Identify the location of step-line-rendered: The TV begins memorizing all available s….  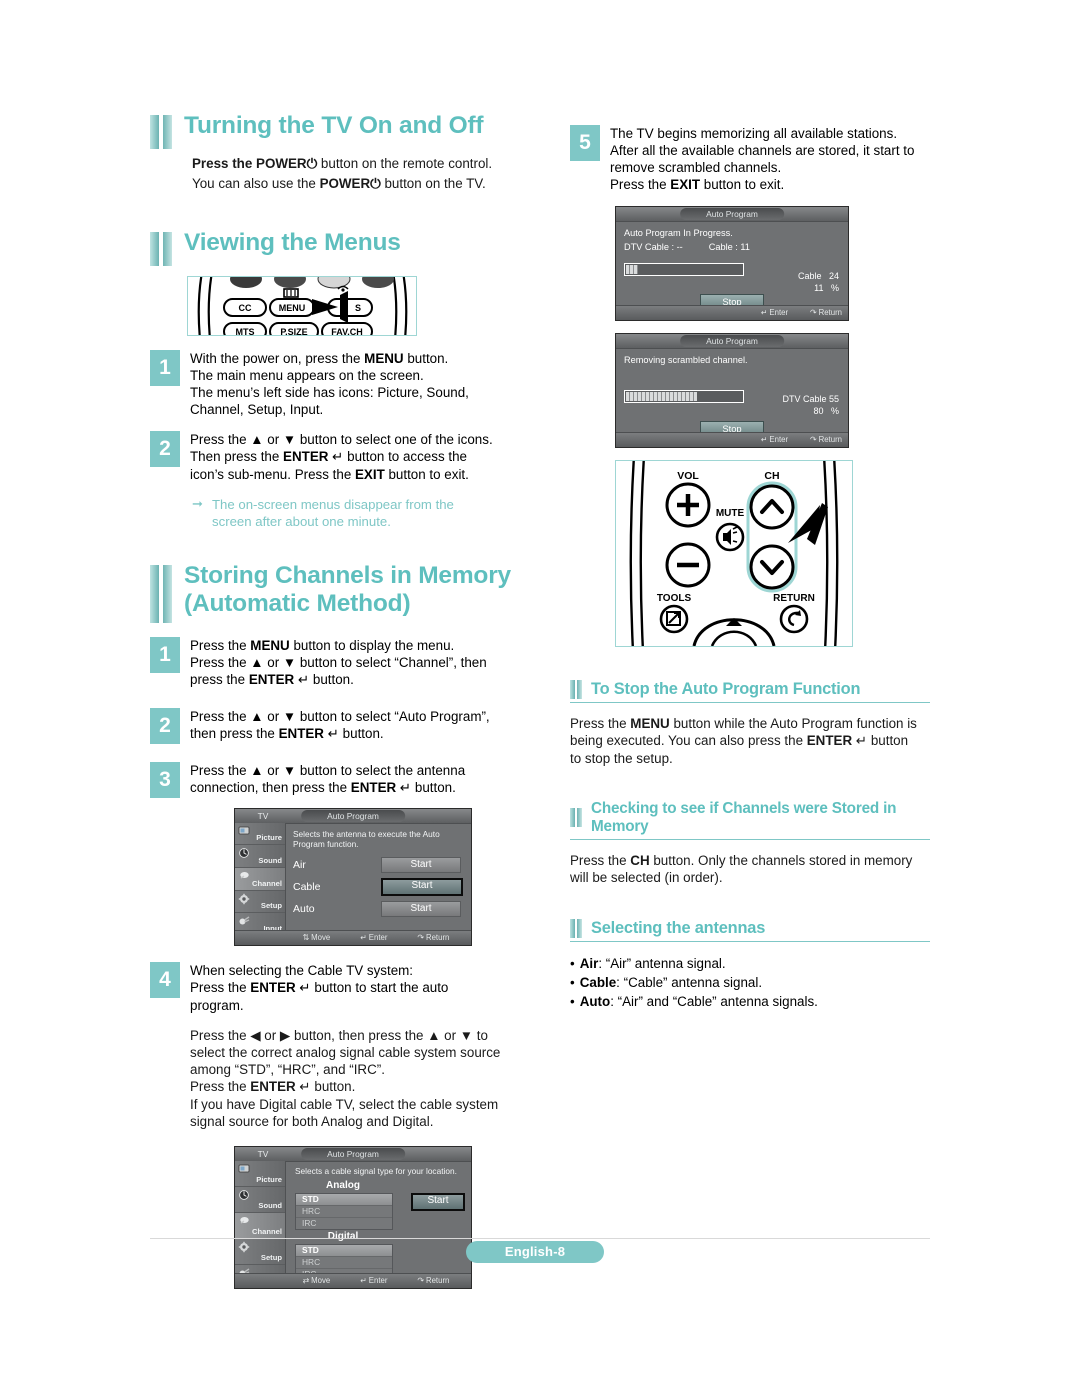
(754, 133).